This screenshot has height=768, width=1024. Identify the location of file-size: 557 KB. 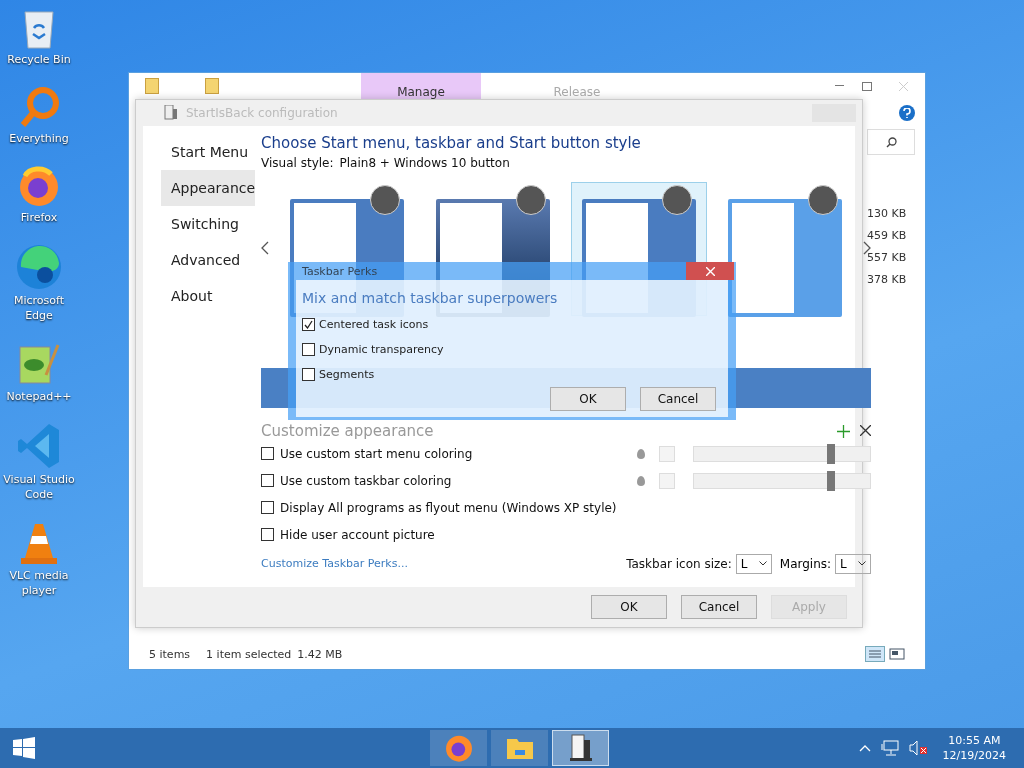
(887, 258).